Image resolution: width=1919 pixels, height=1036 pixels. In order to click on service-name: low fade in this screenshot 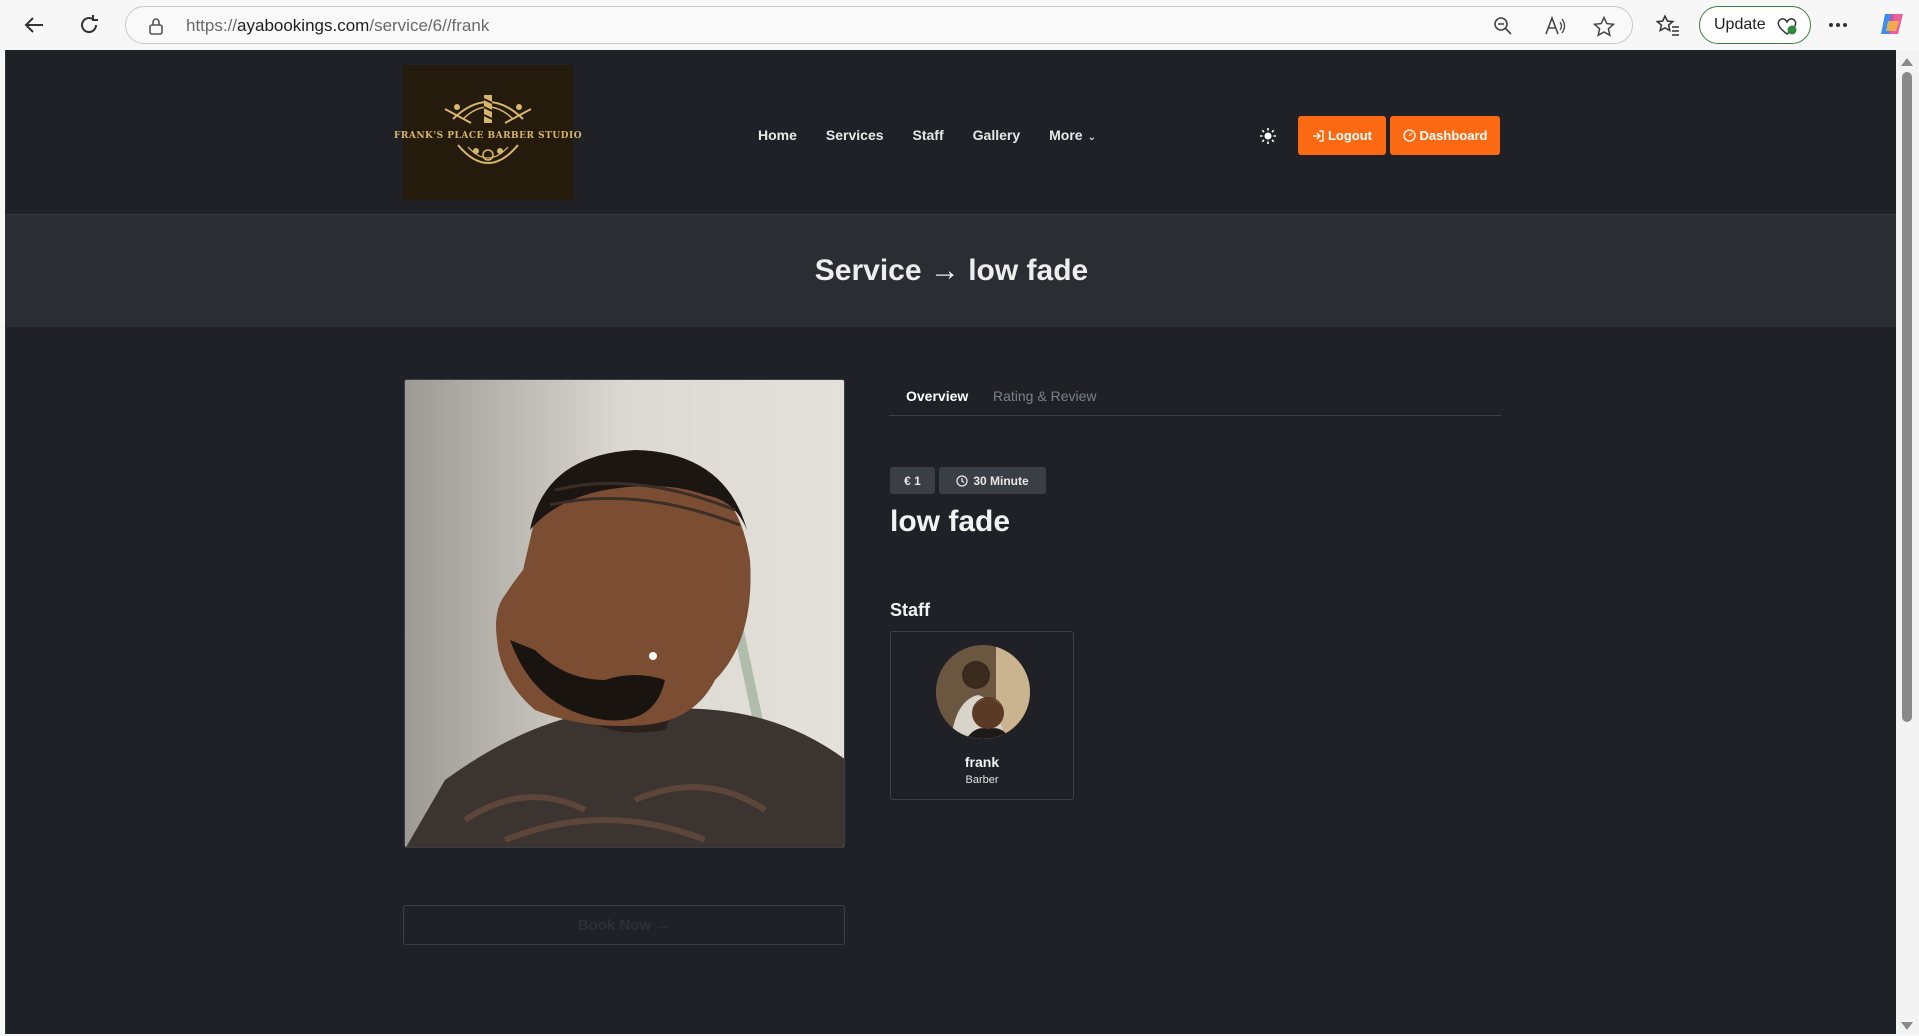, I will do `click(950, 521)`.